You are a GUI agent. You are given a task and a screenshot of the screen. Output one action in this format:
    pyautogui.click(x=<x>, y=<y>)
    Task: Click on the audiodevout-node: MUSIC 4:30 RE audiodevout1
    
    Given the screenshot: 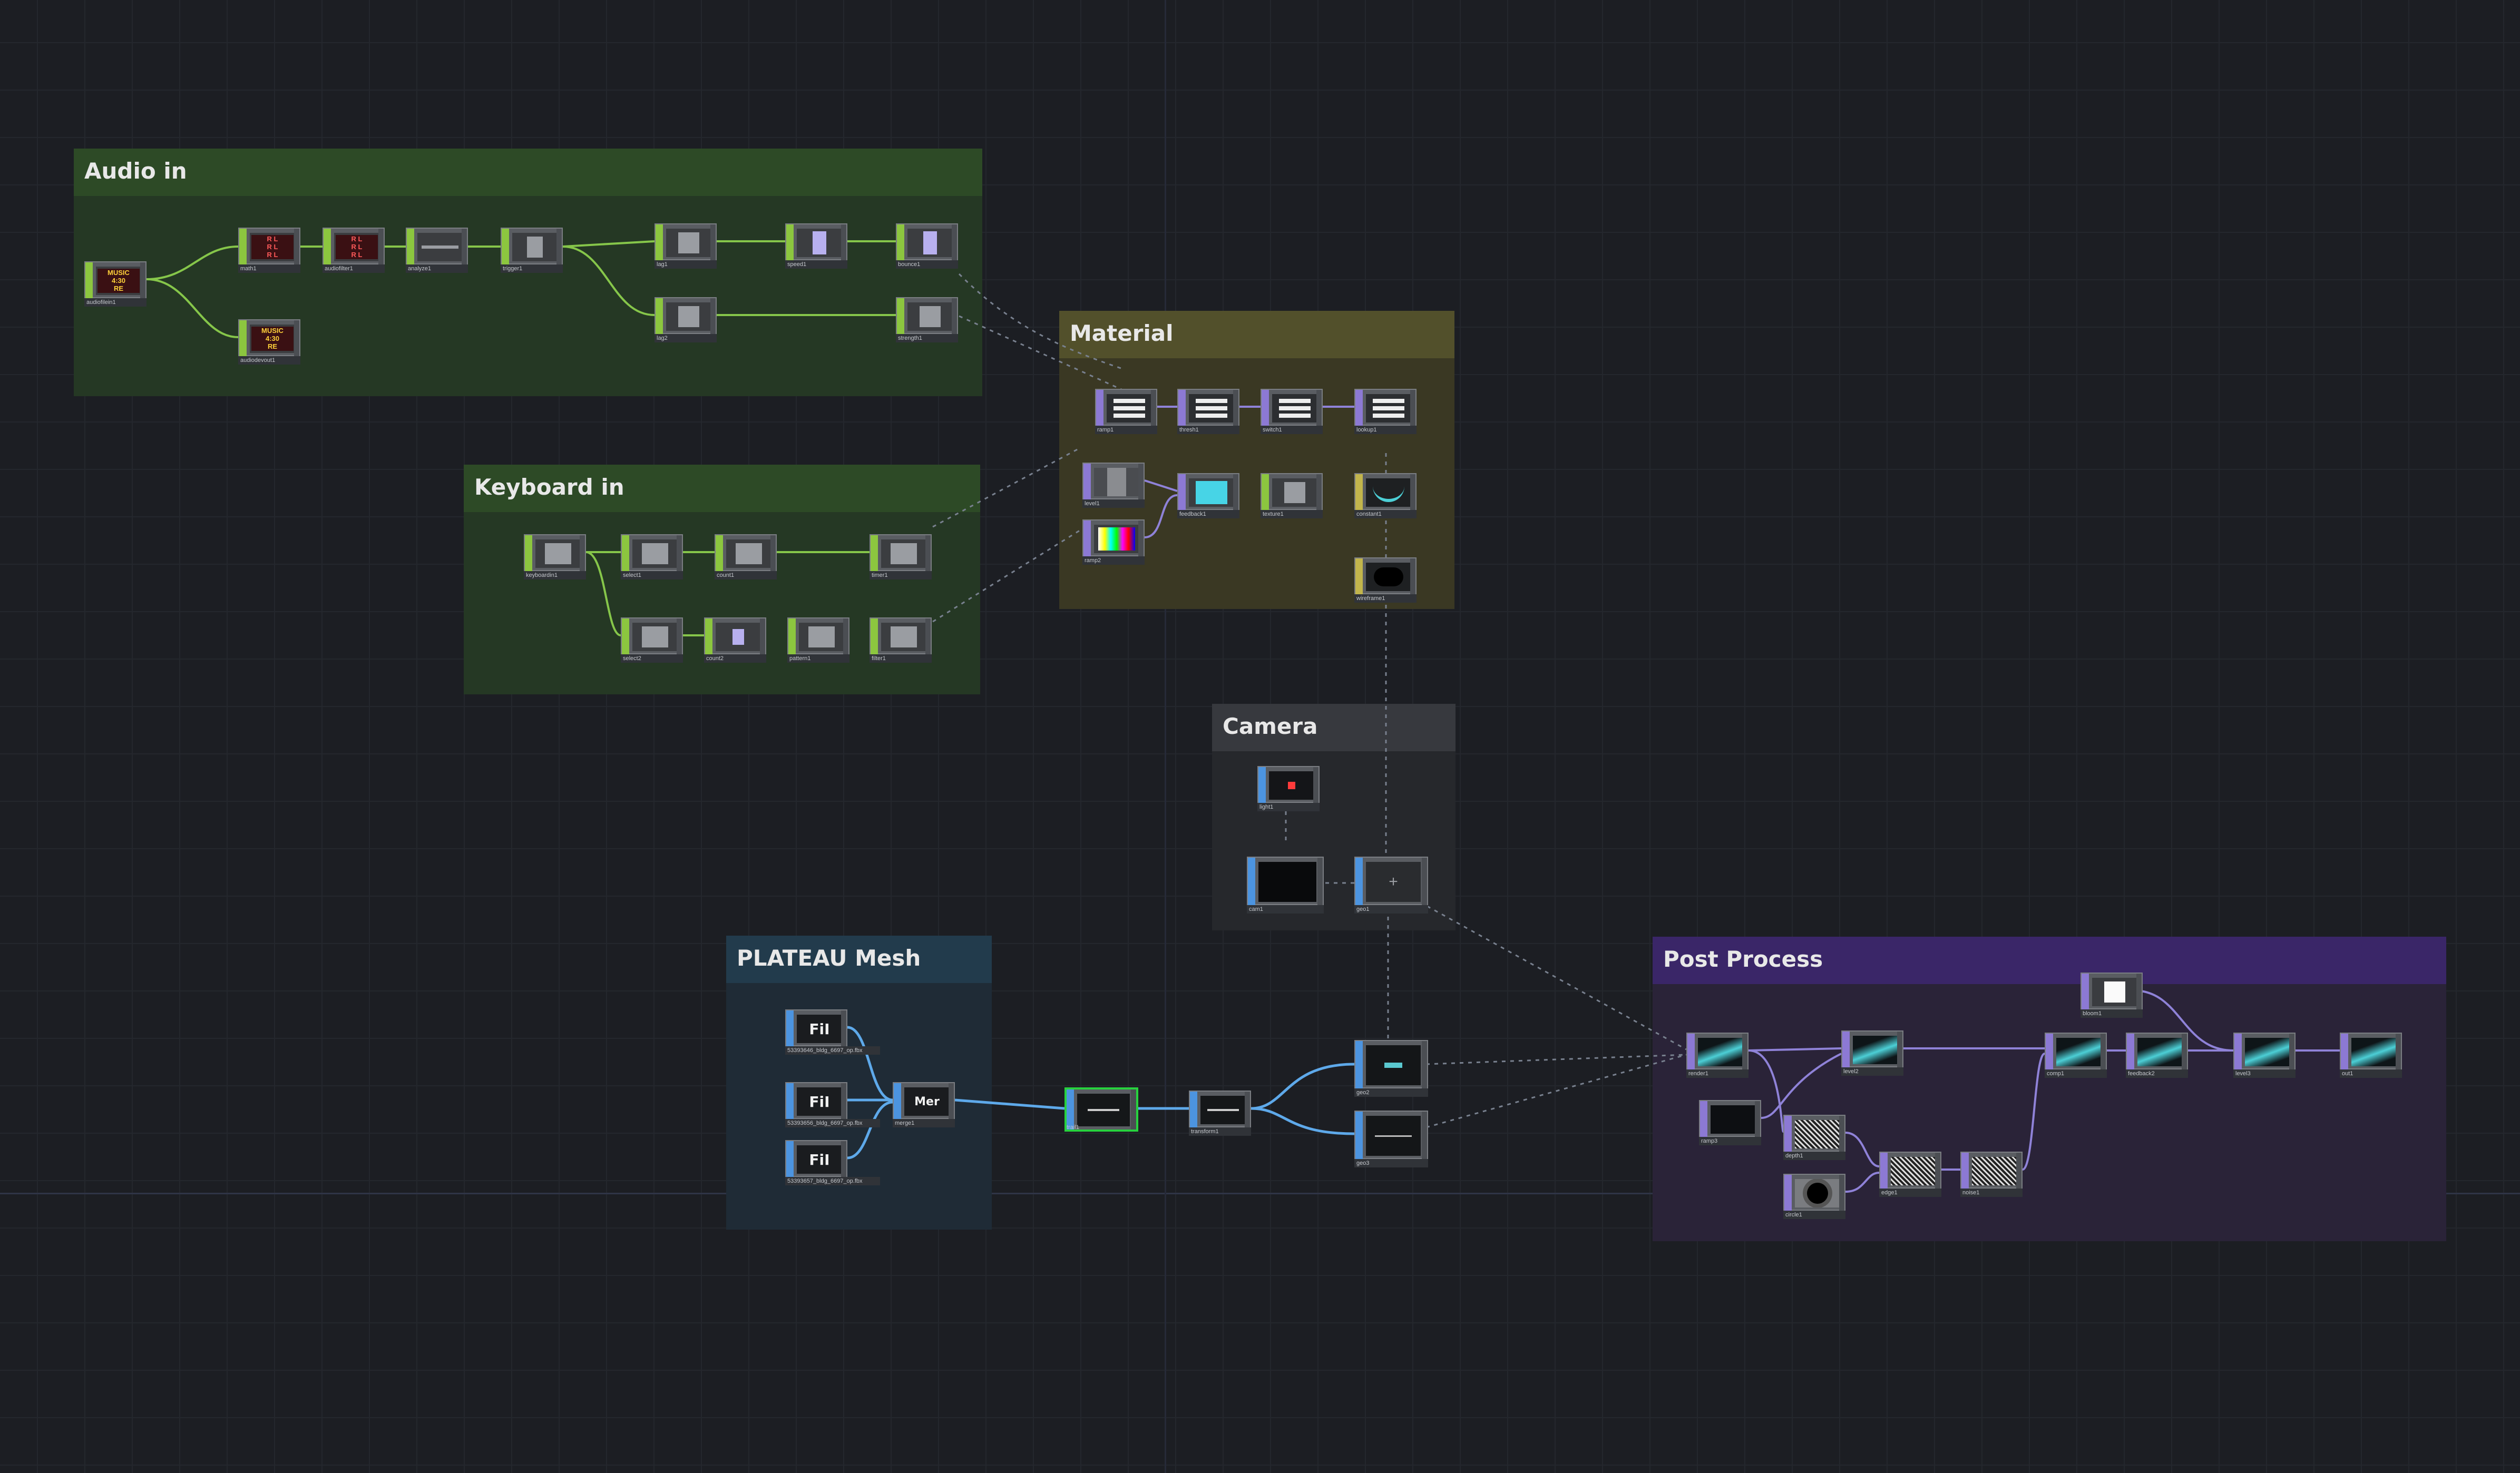 What is the action you would take?
    pyautogui.click(x=269, y=343)
    